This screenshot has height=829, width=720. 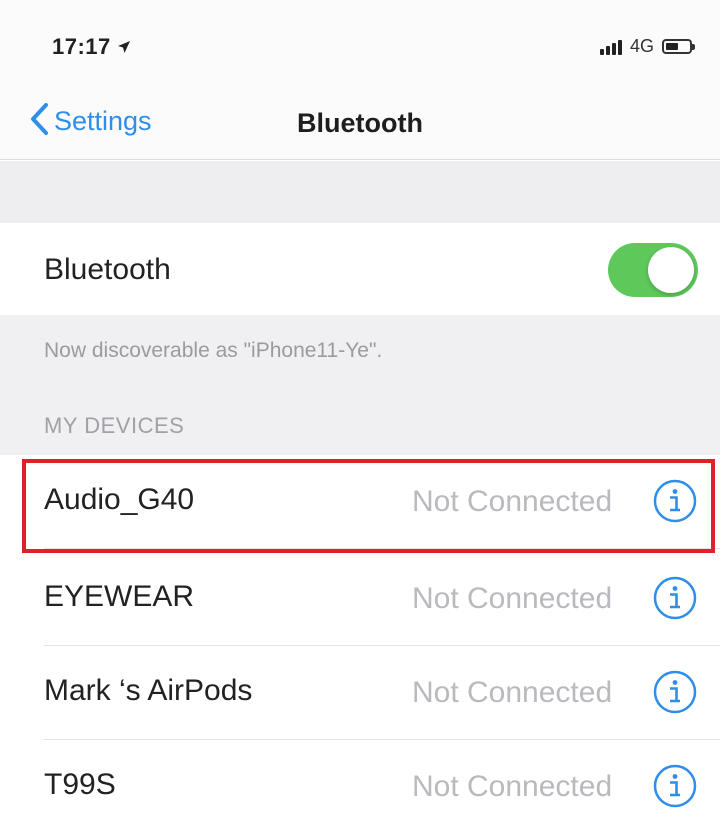 I want to click on status-bar: 17:17 4G, so click(x=360, y=45).